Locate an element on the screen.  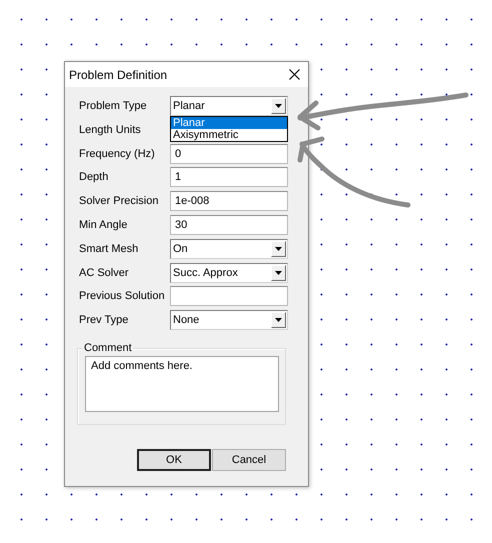
field-label: Solver Precision is located at coordinates (119, 201).